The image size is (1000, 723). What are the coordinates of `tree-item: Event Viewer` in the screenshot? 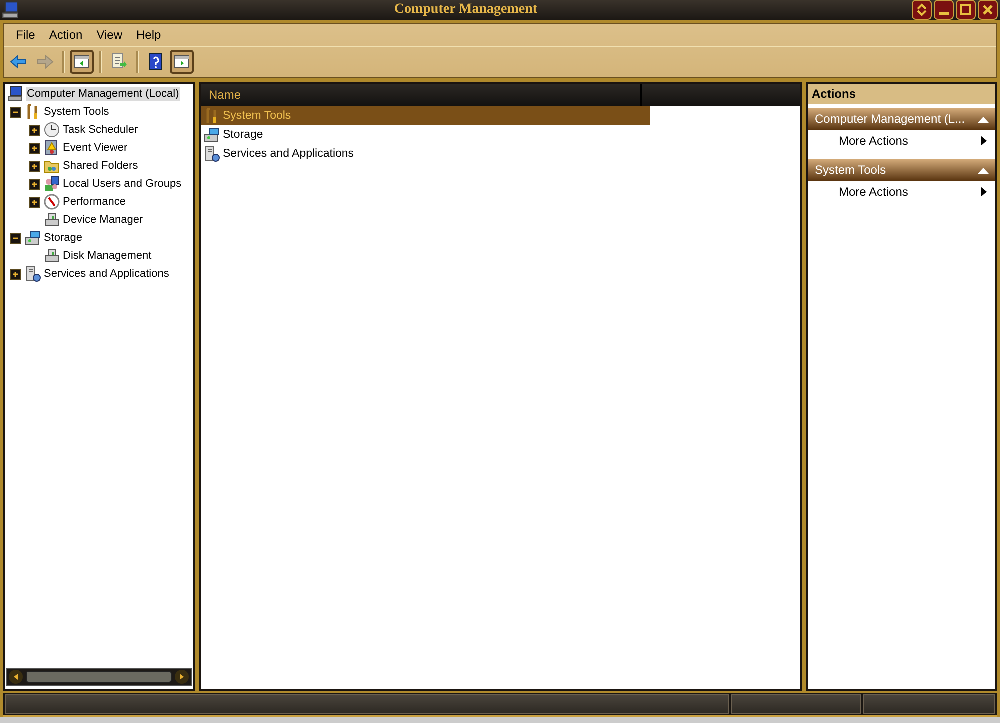 It's located at (95, 148).